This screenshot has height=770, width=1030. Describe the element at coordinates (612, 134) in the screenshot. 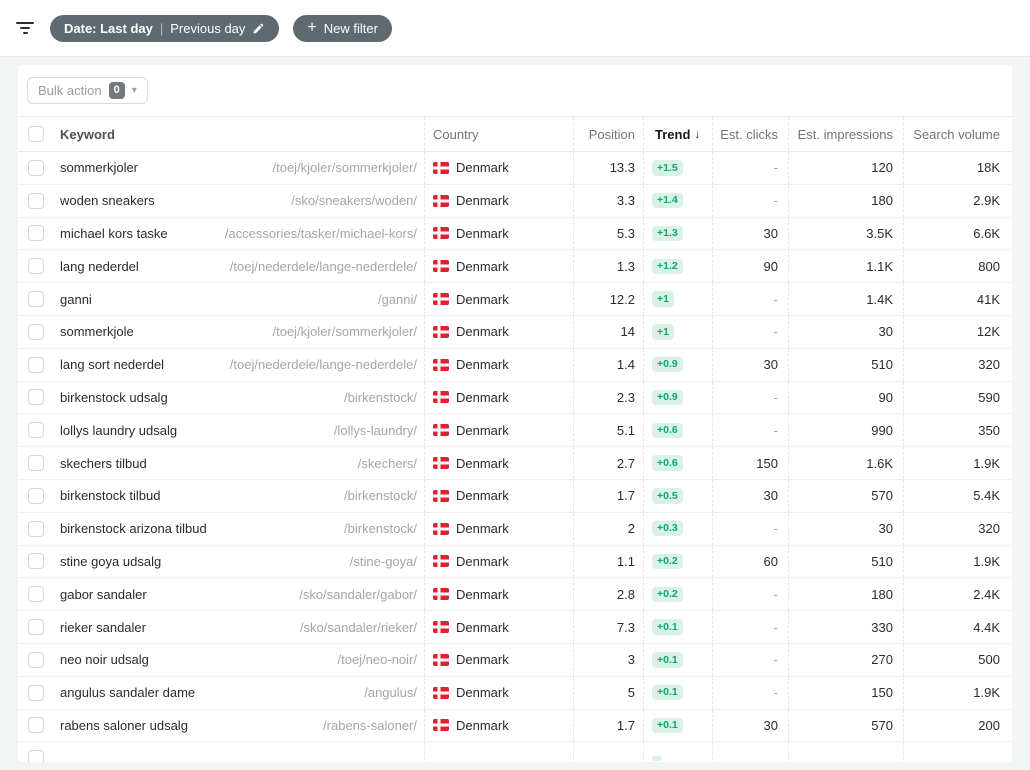

I see `column-header-position: Position` at that location.